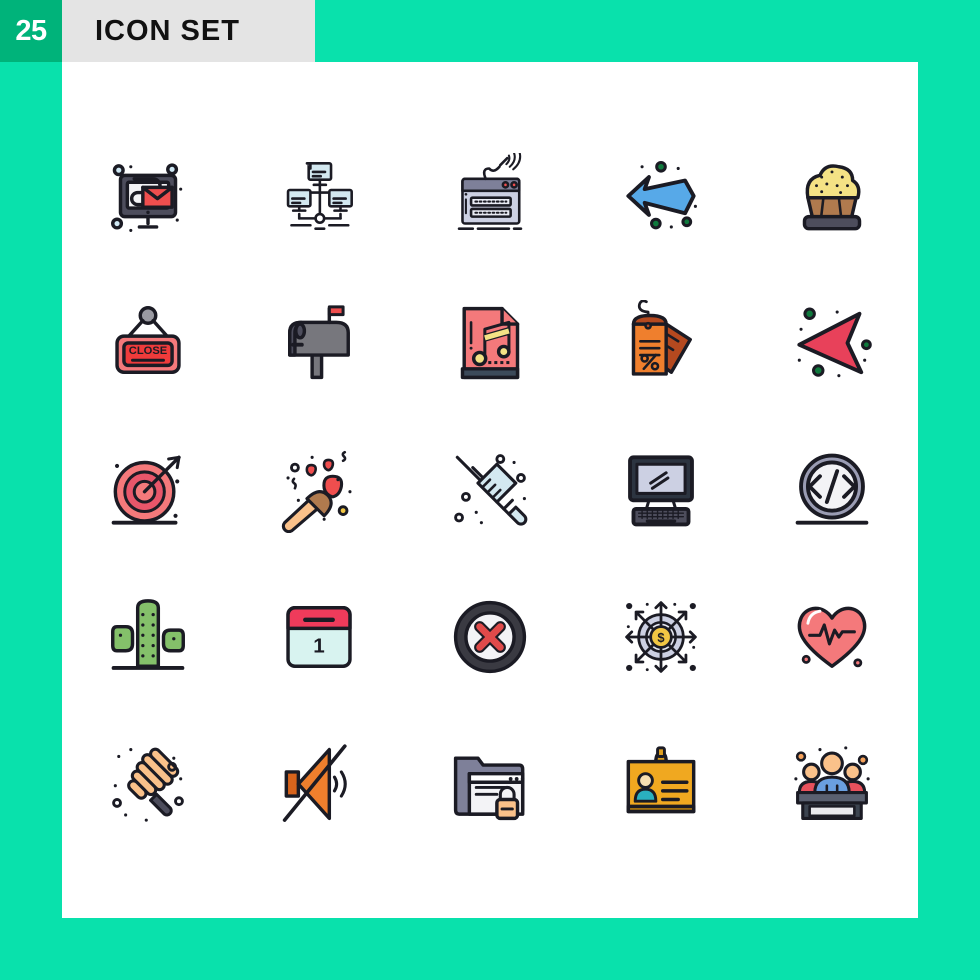  I want to click on money-symbol-text: $, so click(661, 637).